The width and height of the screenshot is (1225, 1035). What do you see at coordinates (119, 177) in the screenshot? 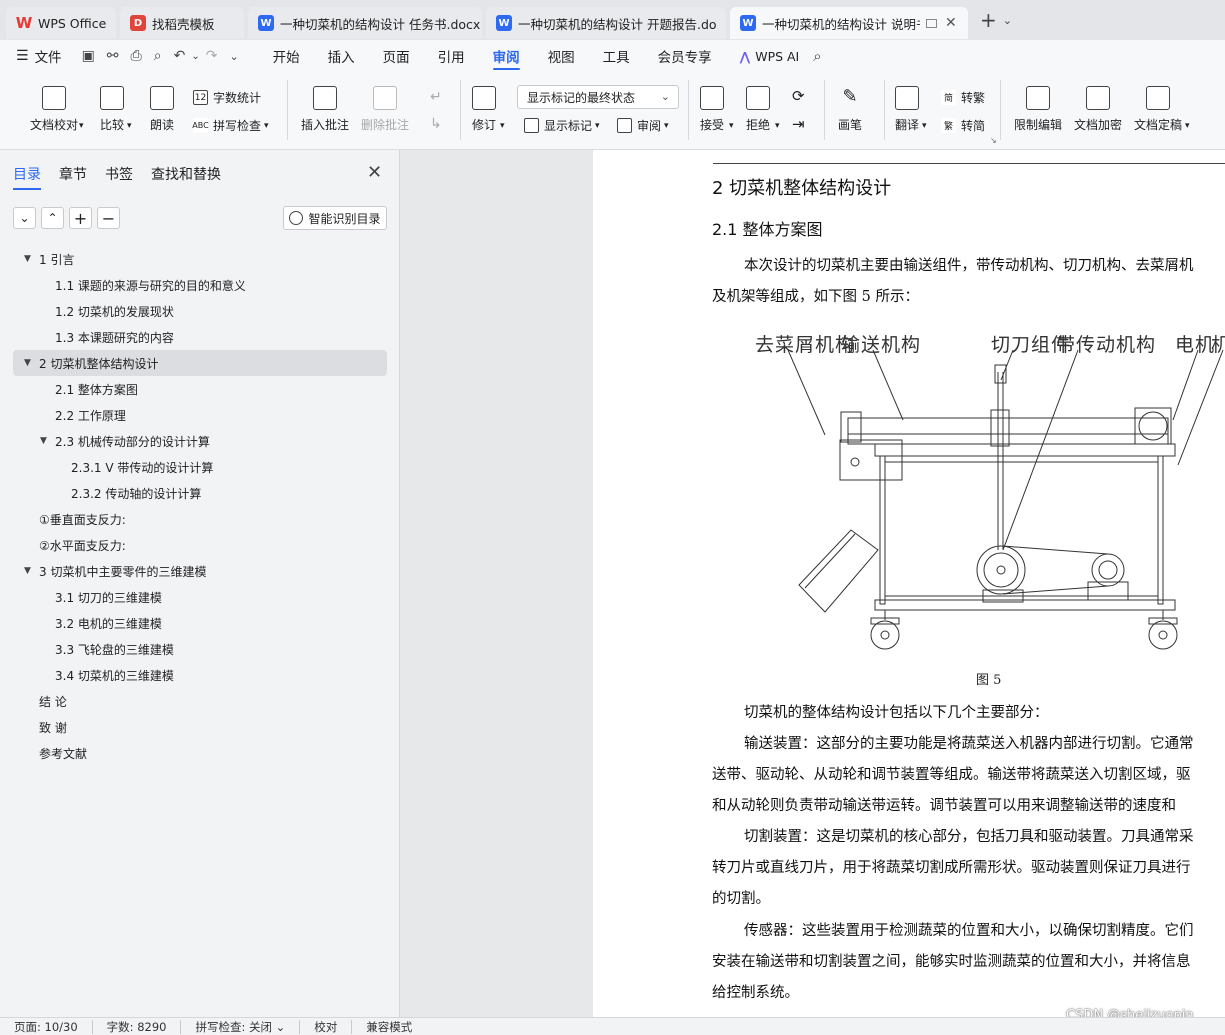
I see `nav-tab-bookmarks: 书签` at bounding box center [119, 177].